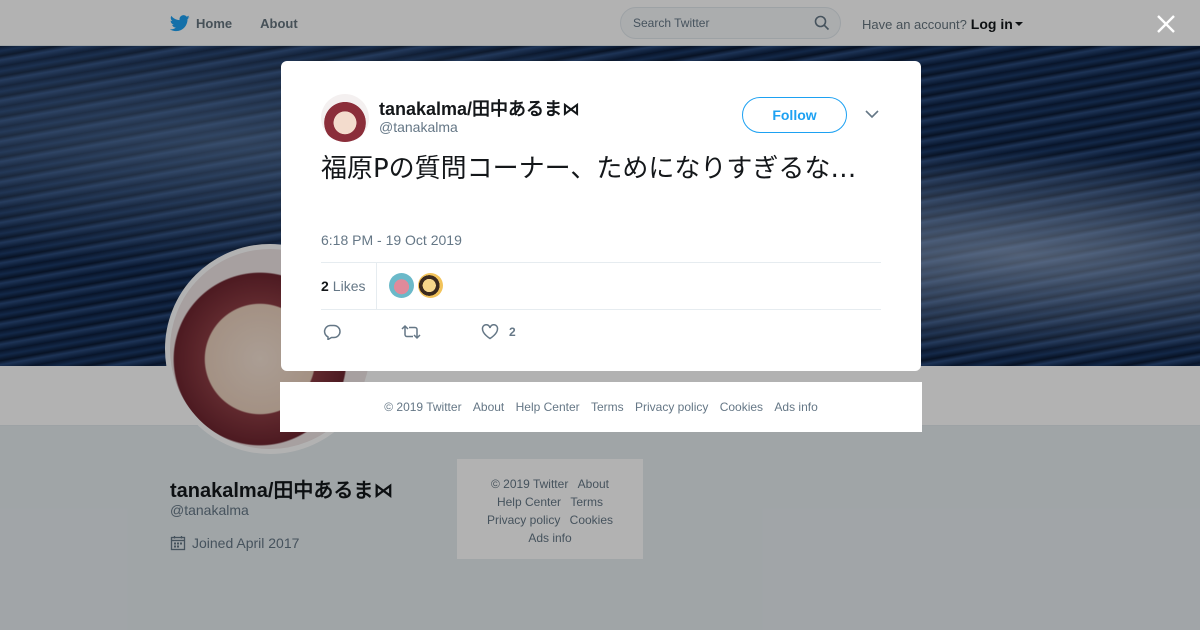 Image resolution: width=1200 pixels, height=630 pixels. What do you see at coordinates (411, 332) in the screenshot?
I see `retweet-icon` at bounding box center [411, 332].